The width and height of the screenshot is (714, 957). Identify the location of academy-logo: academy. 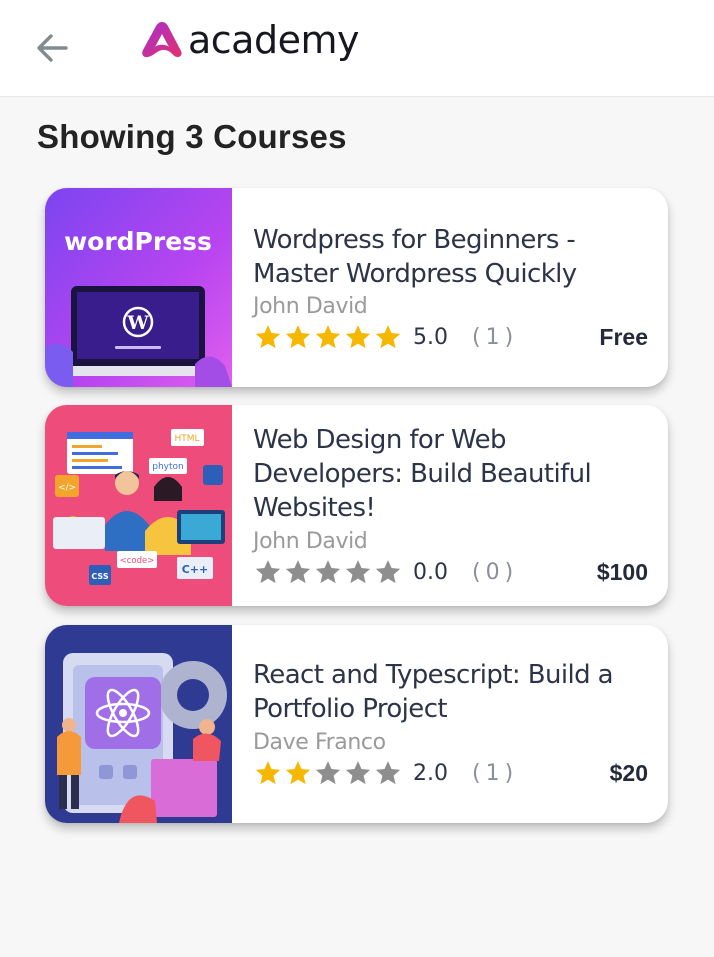
(249, 40).